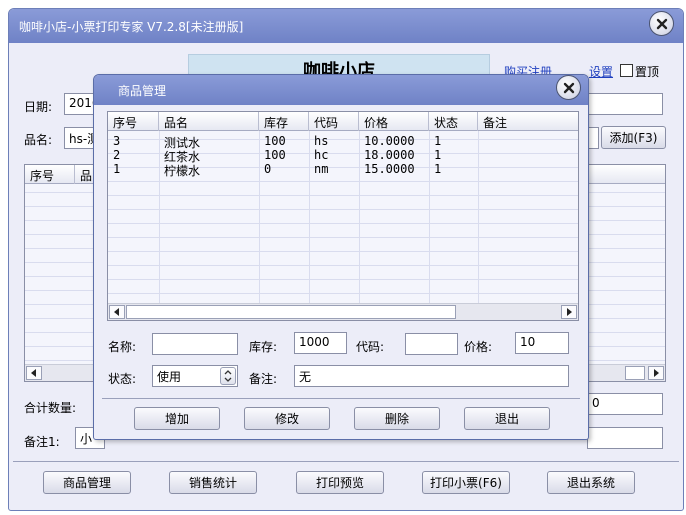 The width and height of the screenshot is (686, 515). I want to click on row-code: hc, so click(321, 155).